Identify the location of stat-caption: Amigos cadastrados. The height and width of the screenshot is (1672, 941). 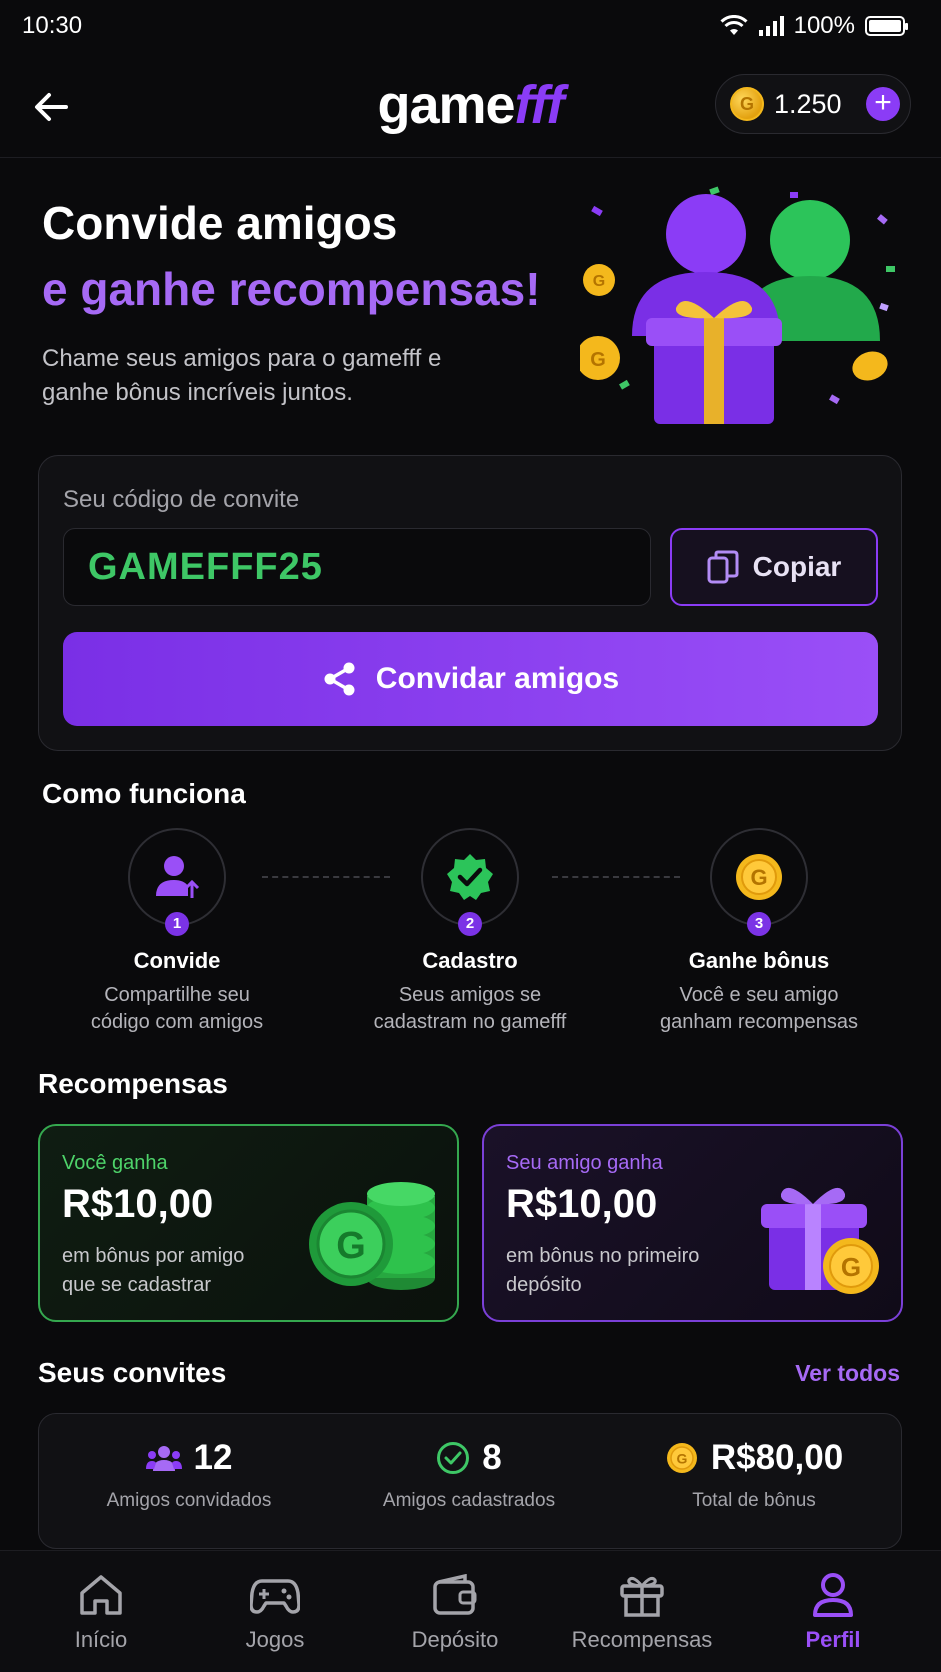
(469, 1500).